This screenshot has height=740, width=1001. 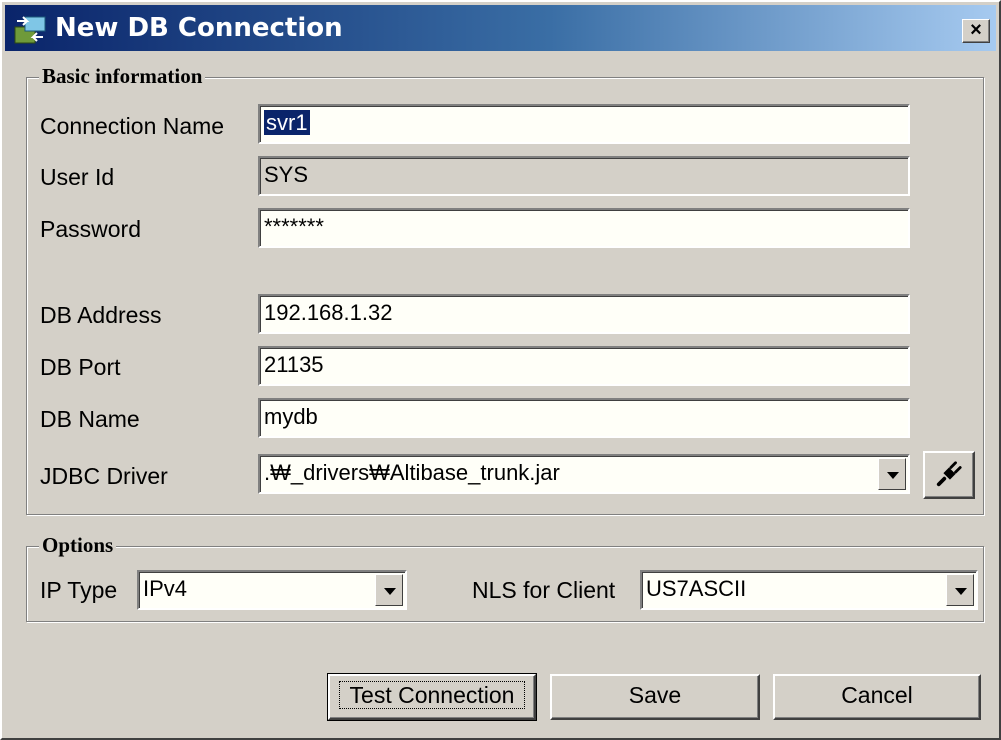 I want to click on close-button: ×, so click(x=976, y=31).